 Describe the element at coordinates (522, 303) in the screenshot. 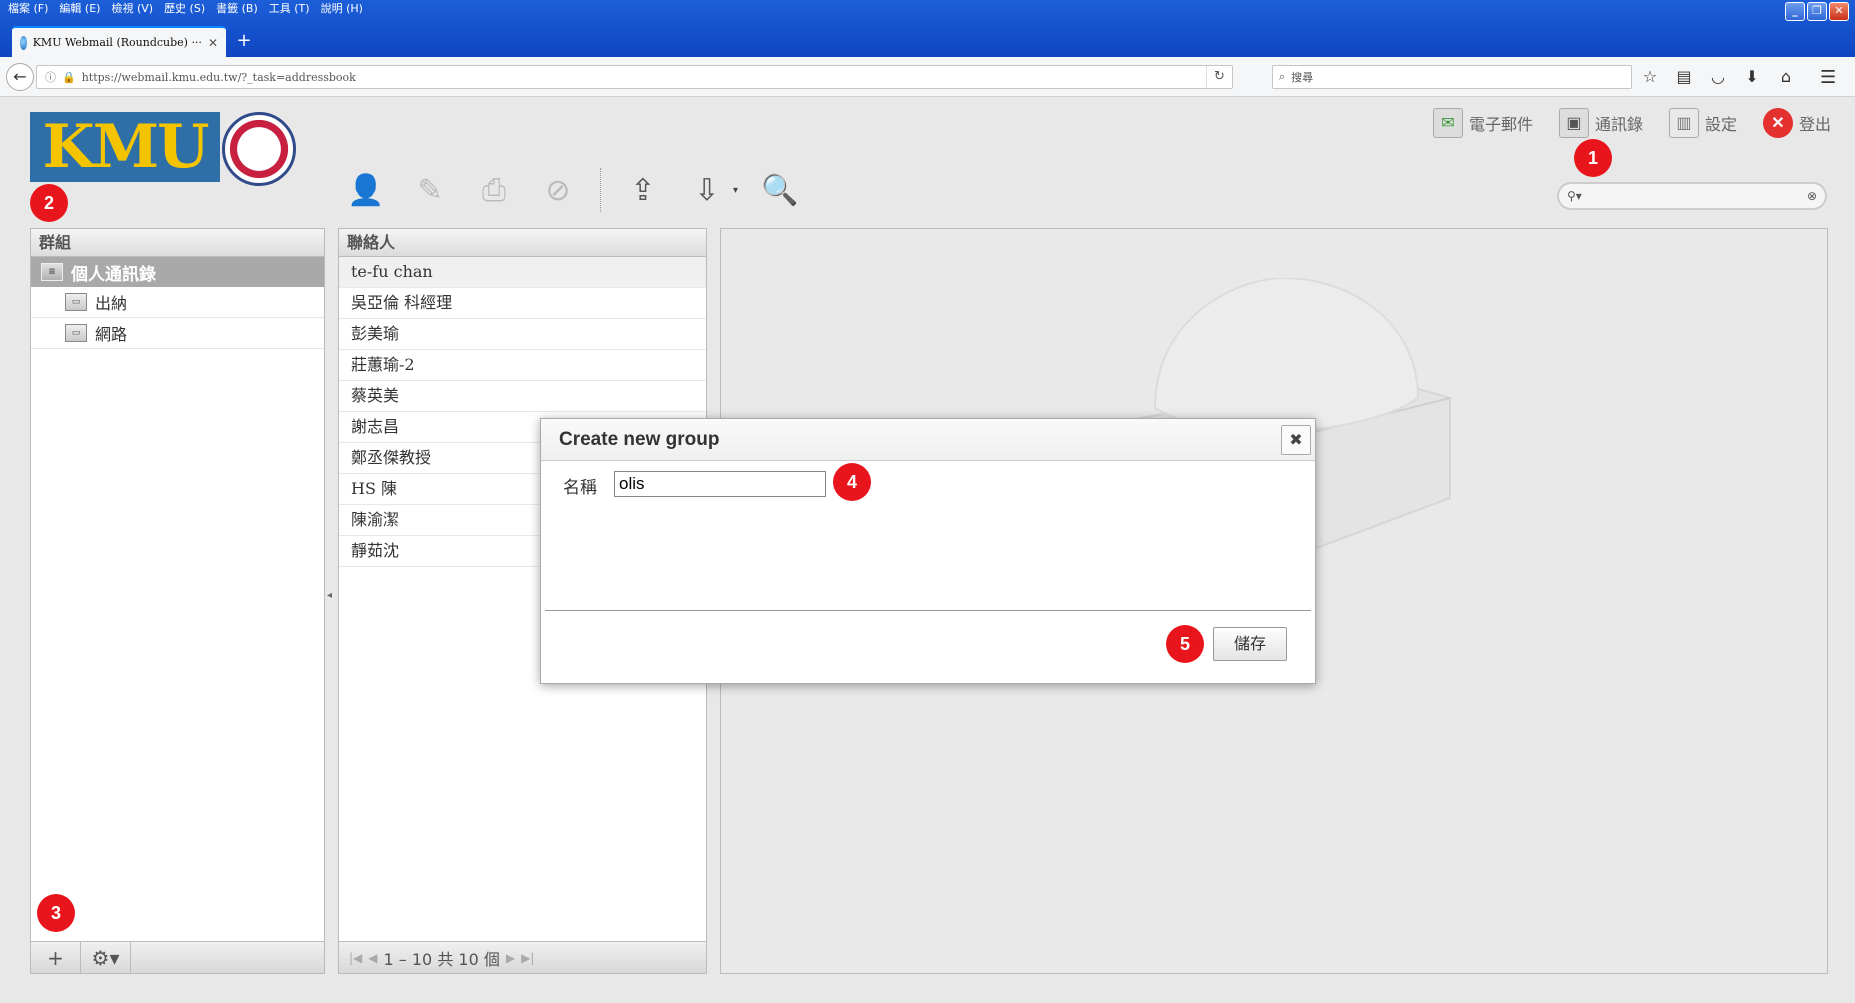

I see `contact-row: 吳亞倫 科經理` at that location.